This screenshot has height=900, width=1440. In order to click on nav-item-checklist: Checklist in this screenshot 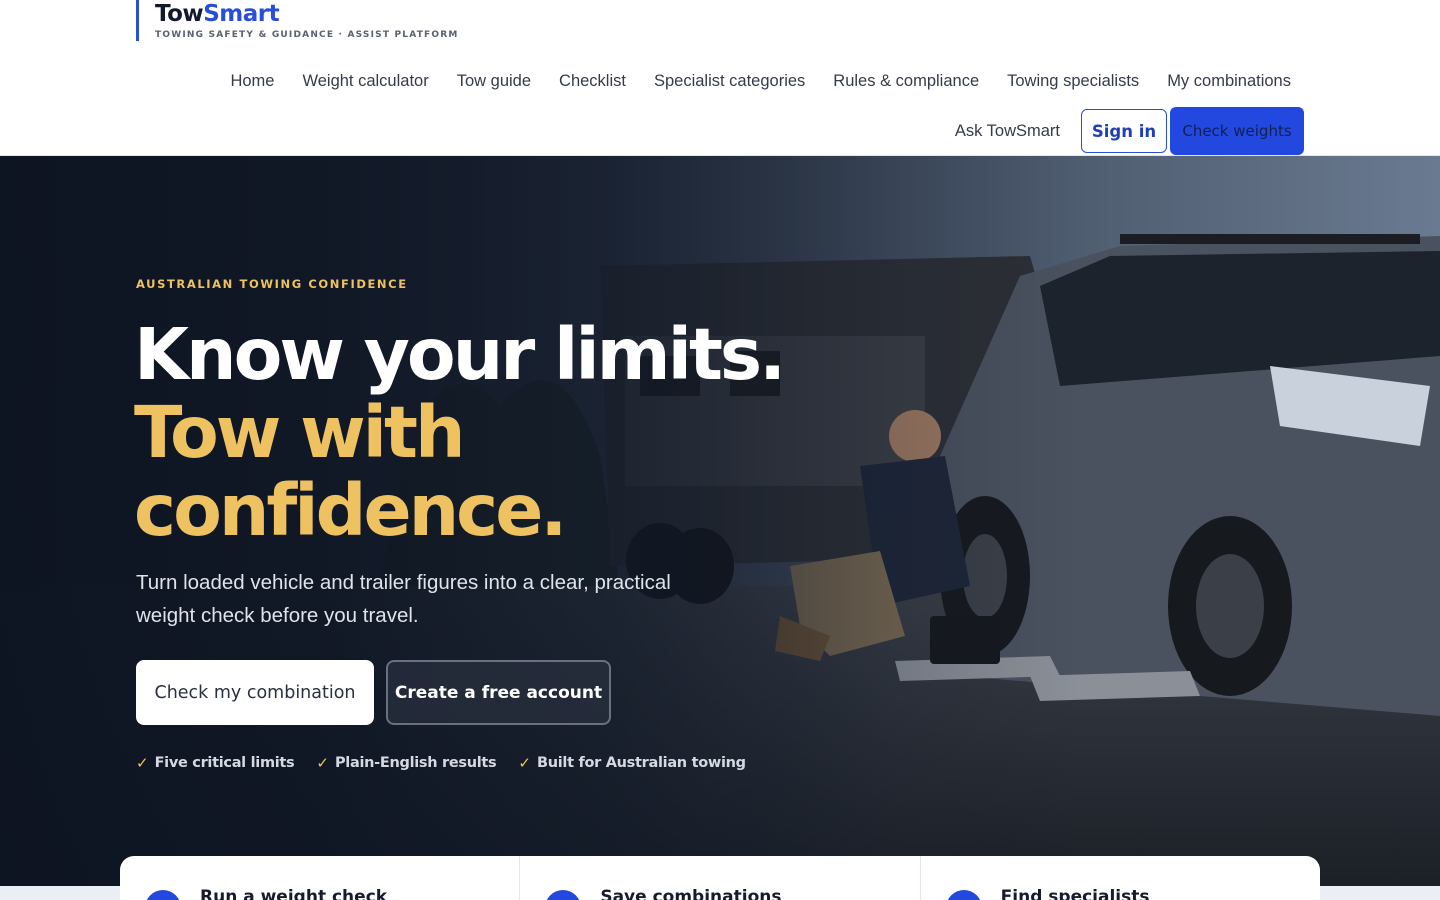, I will do `click(592, 81)`.